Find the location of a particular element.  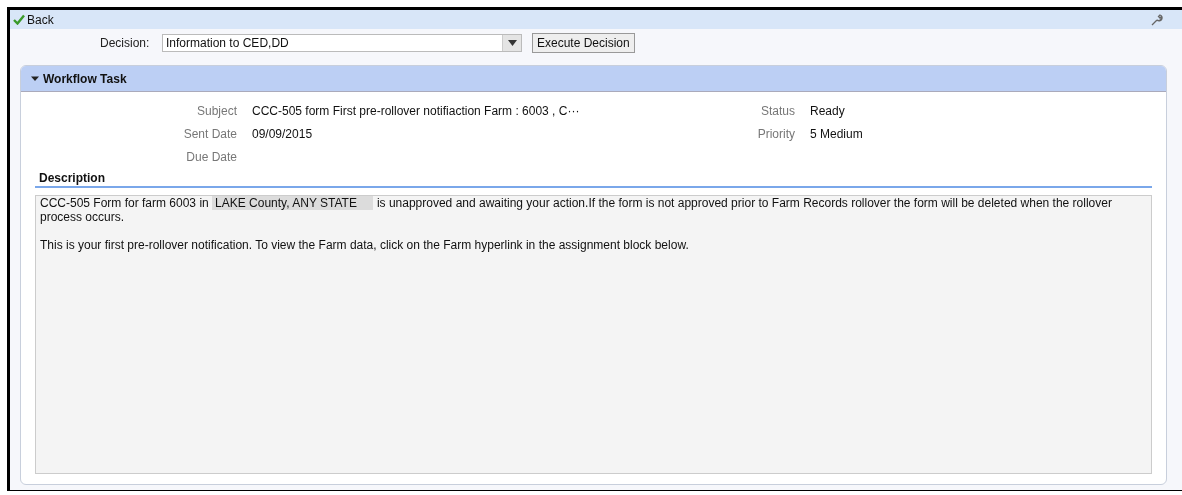

decision-dropdown: Information to CED,DD is located at coordinates (342, 42).